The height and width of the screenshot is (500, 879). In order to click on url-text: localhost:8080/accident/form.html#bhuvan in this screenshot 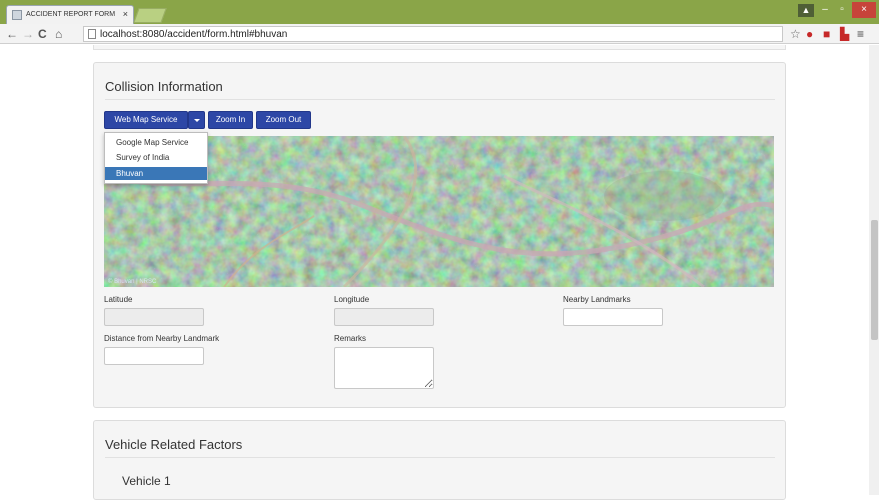, I will do `click(194, 34)`.